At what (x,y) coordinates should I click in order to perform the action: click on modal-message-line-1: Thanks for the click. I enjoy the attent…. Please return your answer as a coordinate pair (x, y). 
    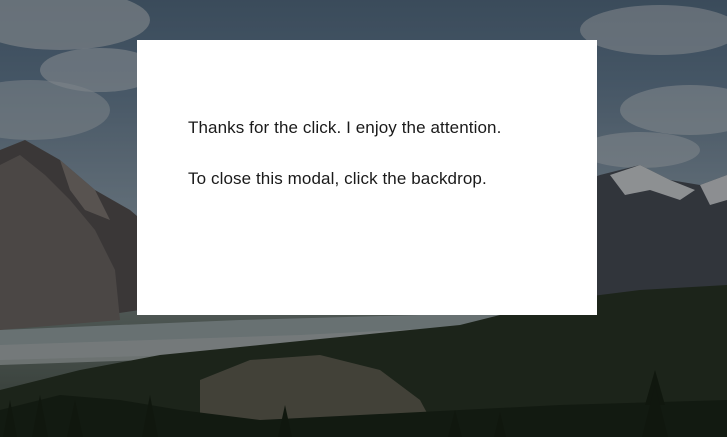
    Looking at the image, I should click on (345, 127).